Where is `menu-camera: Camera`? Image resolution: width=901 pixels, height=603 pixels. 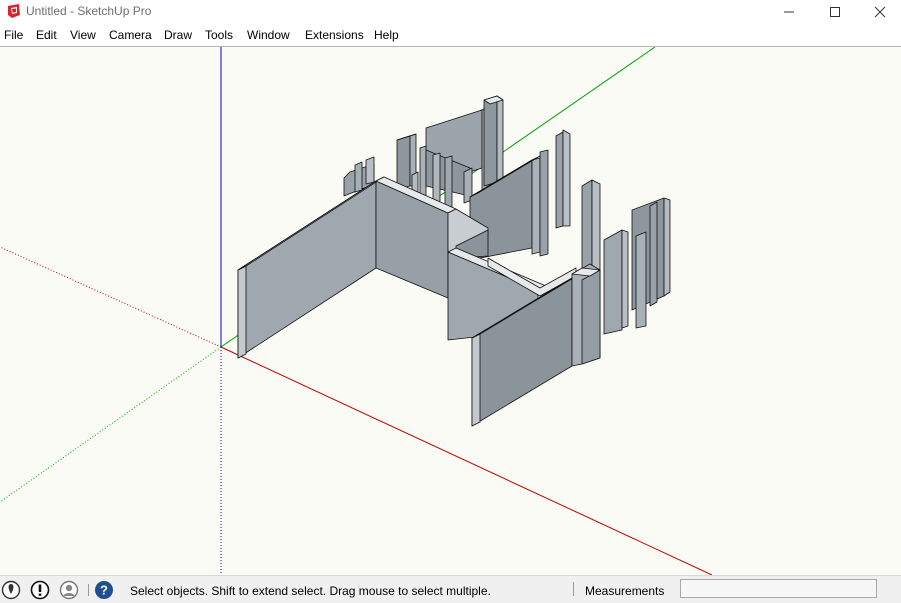 menu-camera: Camera is located at coordinates (130, 35).